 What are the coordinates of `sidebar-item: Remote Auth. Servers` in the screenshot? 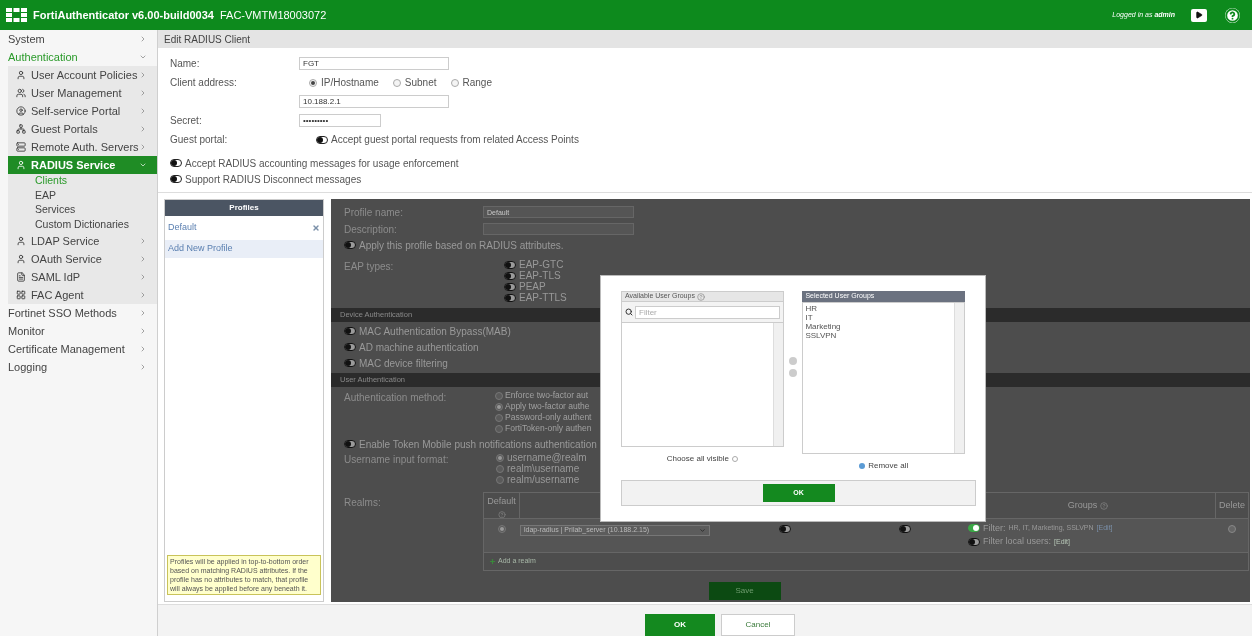 It's located at (82, 147).